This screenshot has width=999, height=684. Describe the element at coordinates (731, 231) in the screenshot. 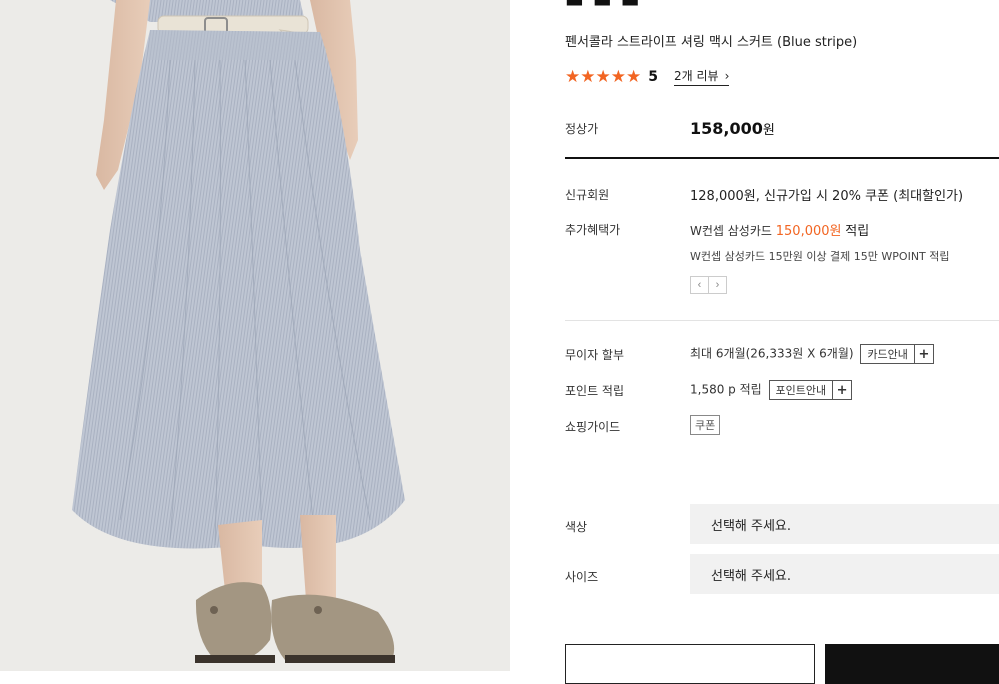

I see `extra-benefit-card: W컨셉 삼성카드` at that location.